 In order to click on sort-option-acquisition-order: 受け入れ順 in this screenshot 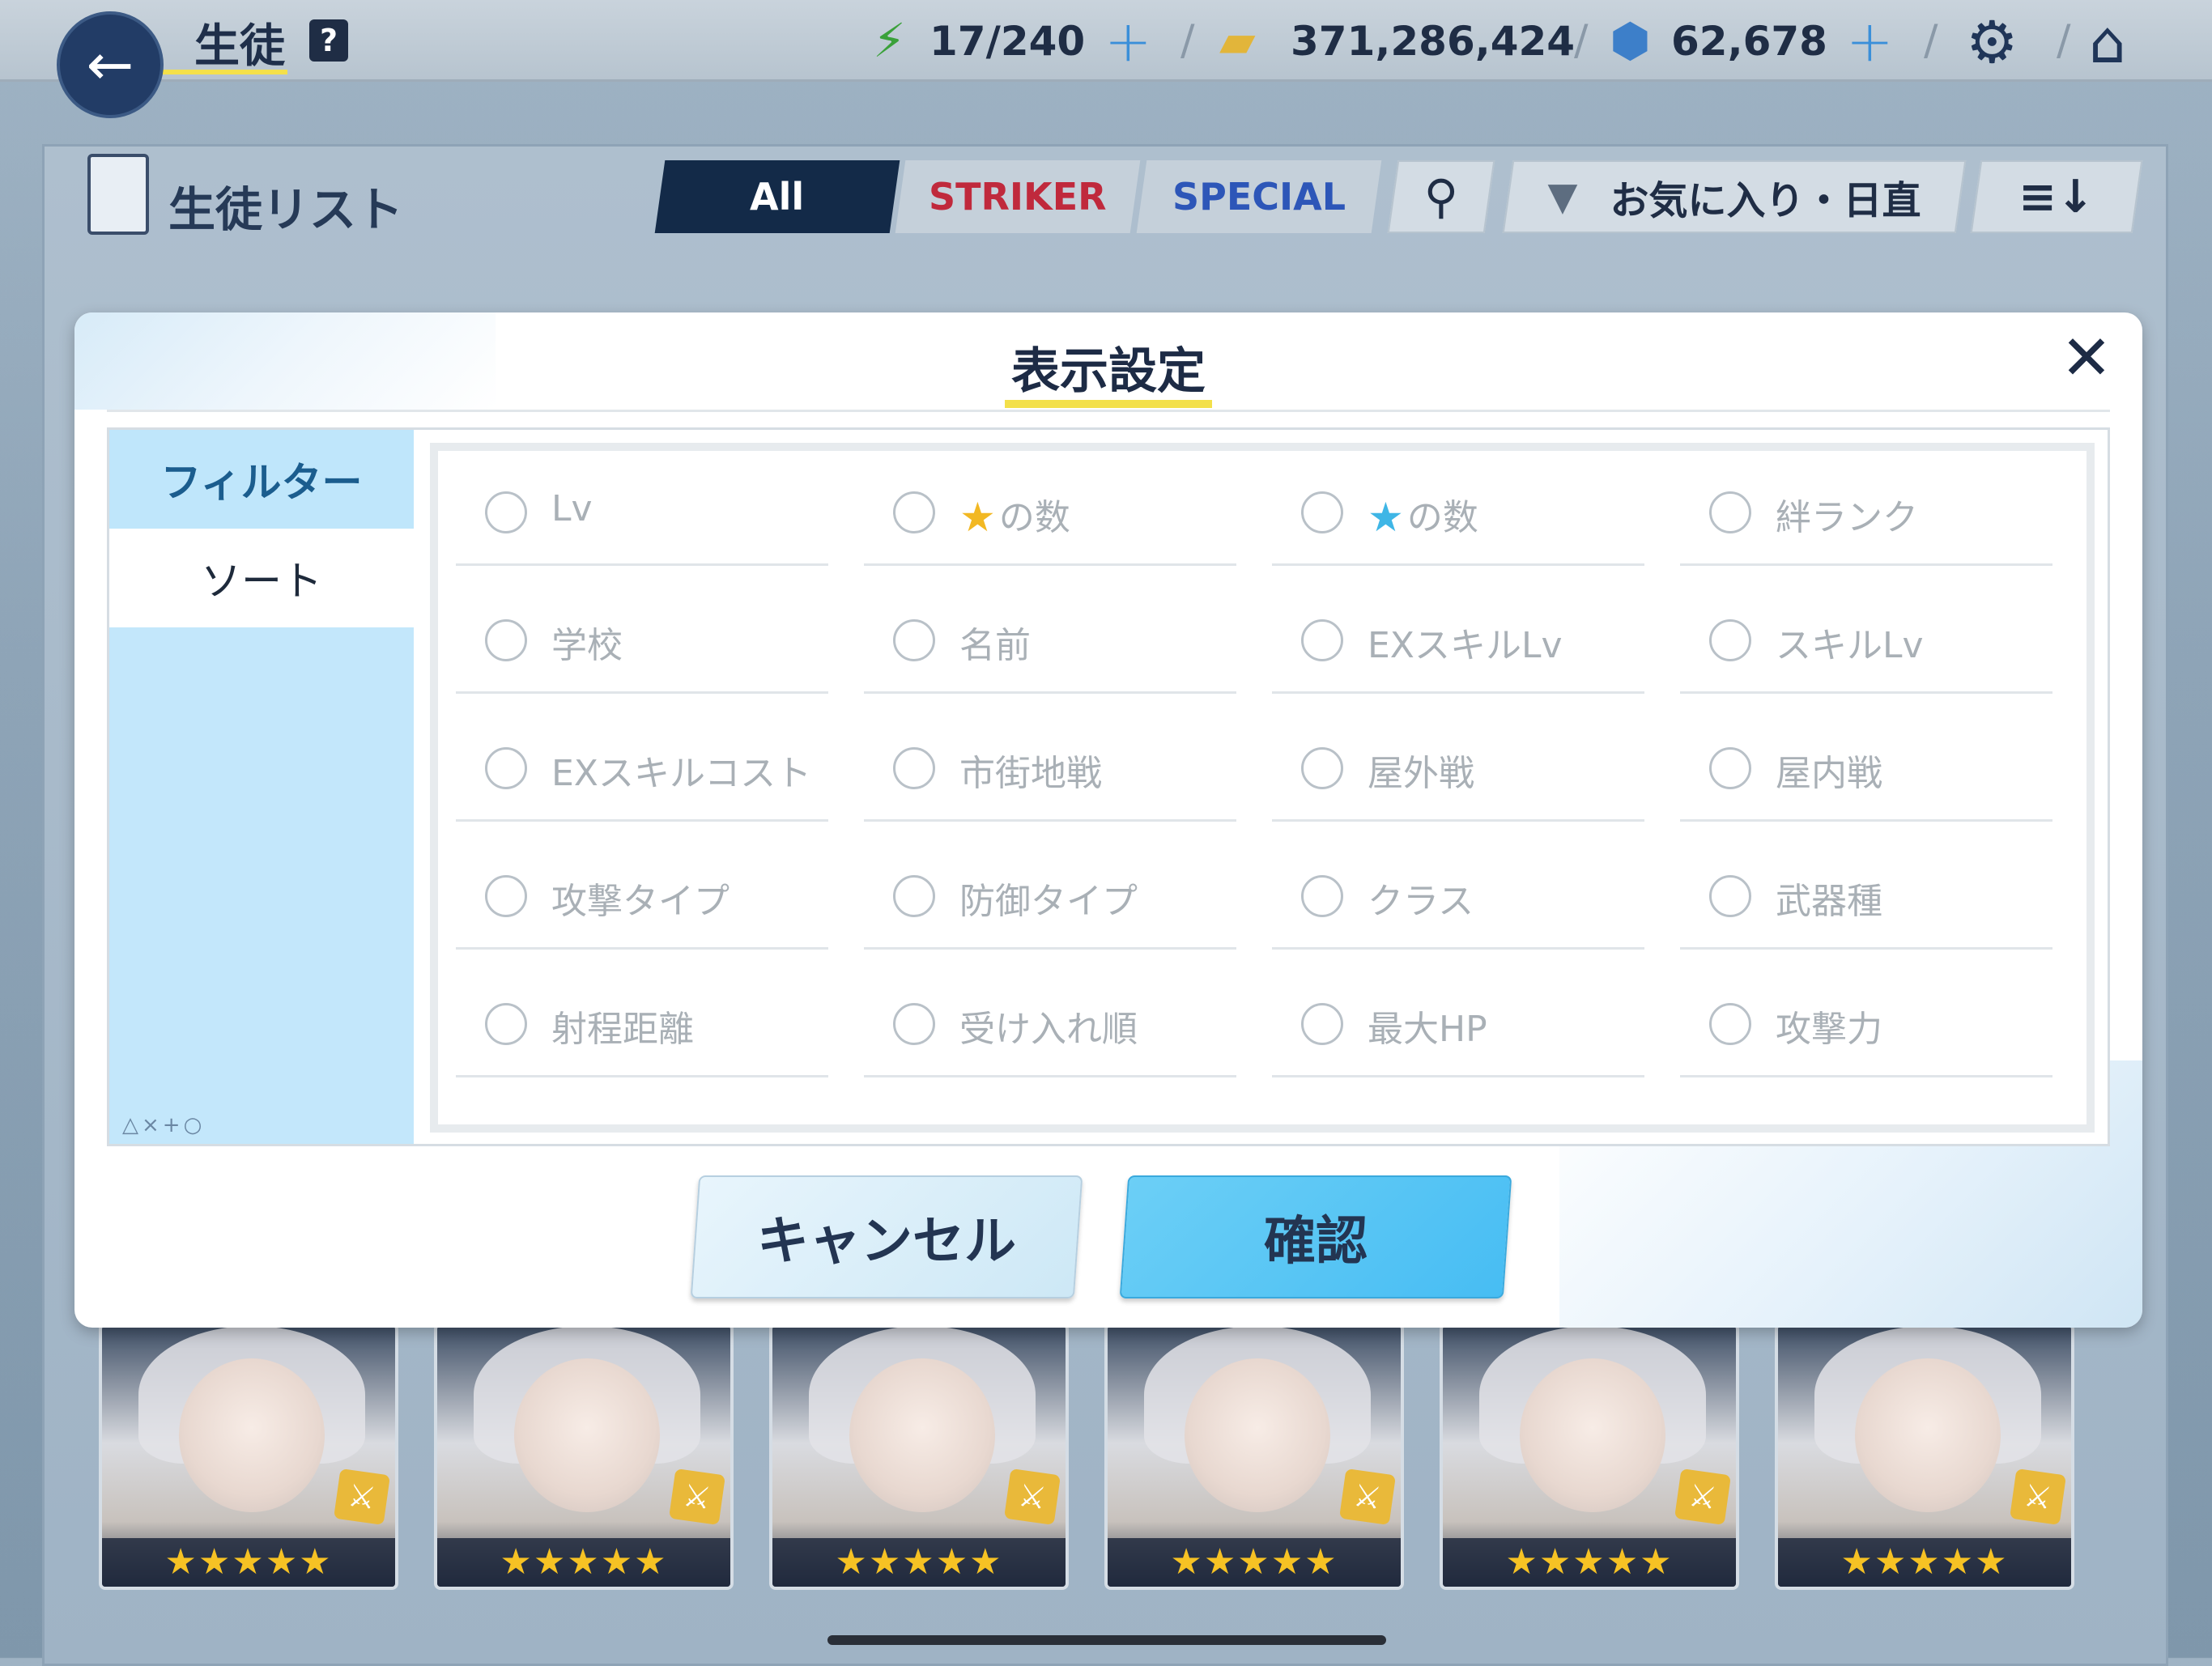, I will do `click(1050, 1021)`.